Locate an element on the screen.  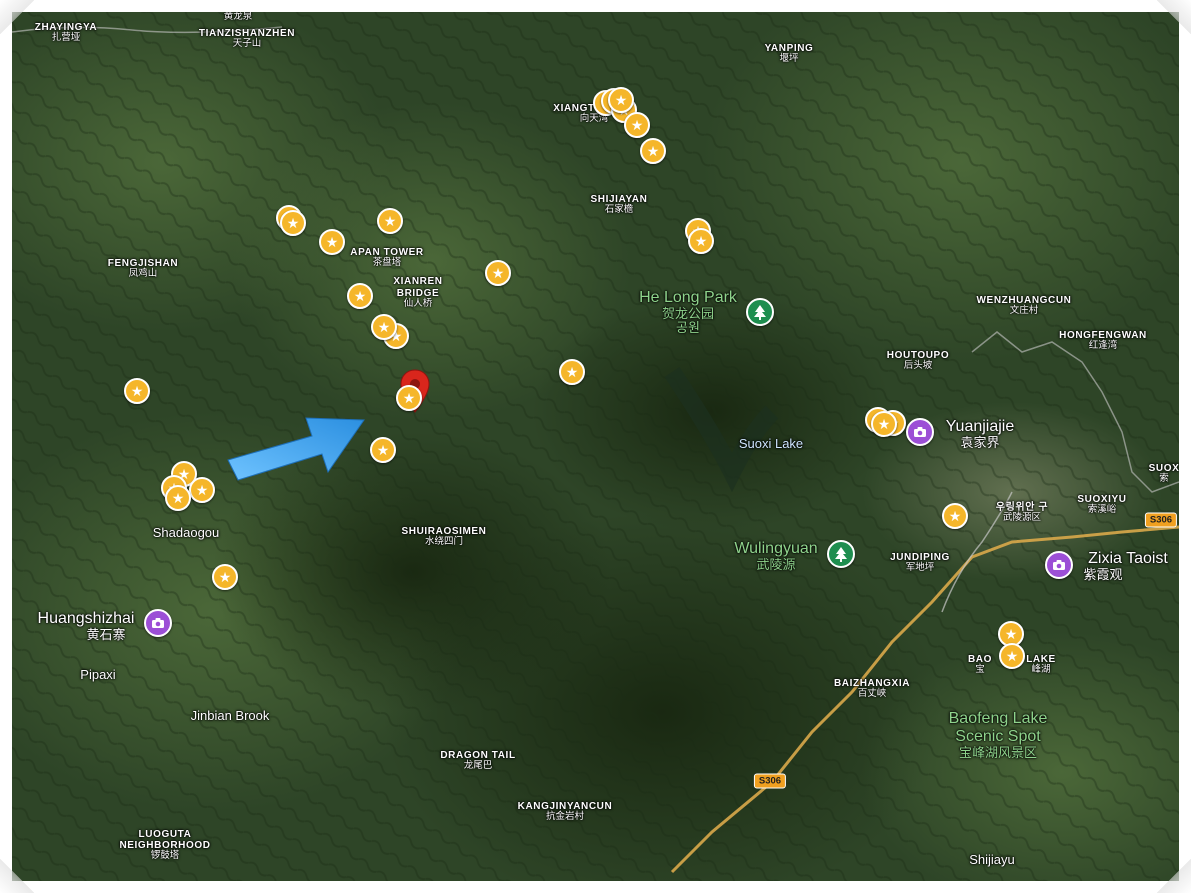
place-label: YANPING 堰坪 is located at coordinates (789, 54).